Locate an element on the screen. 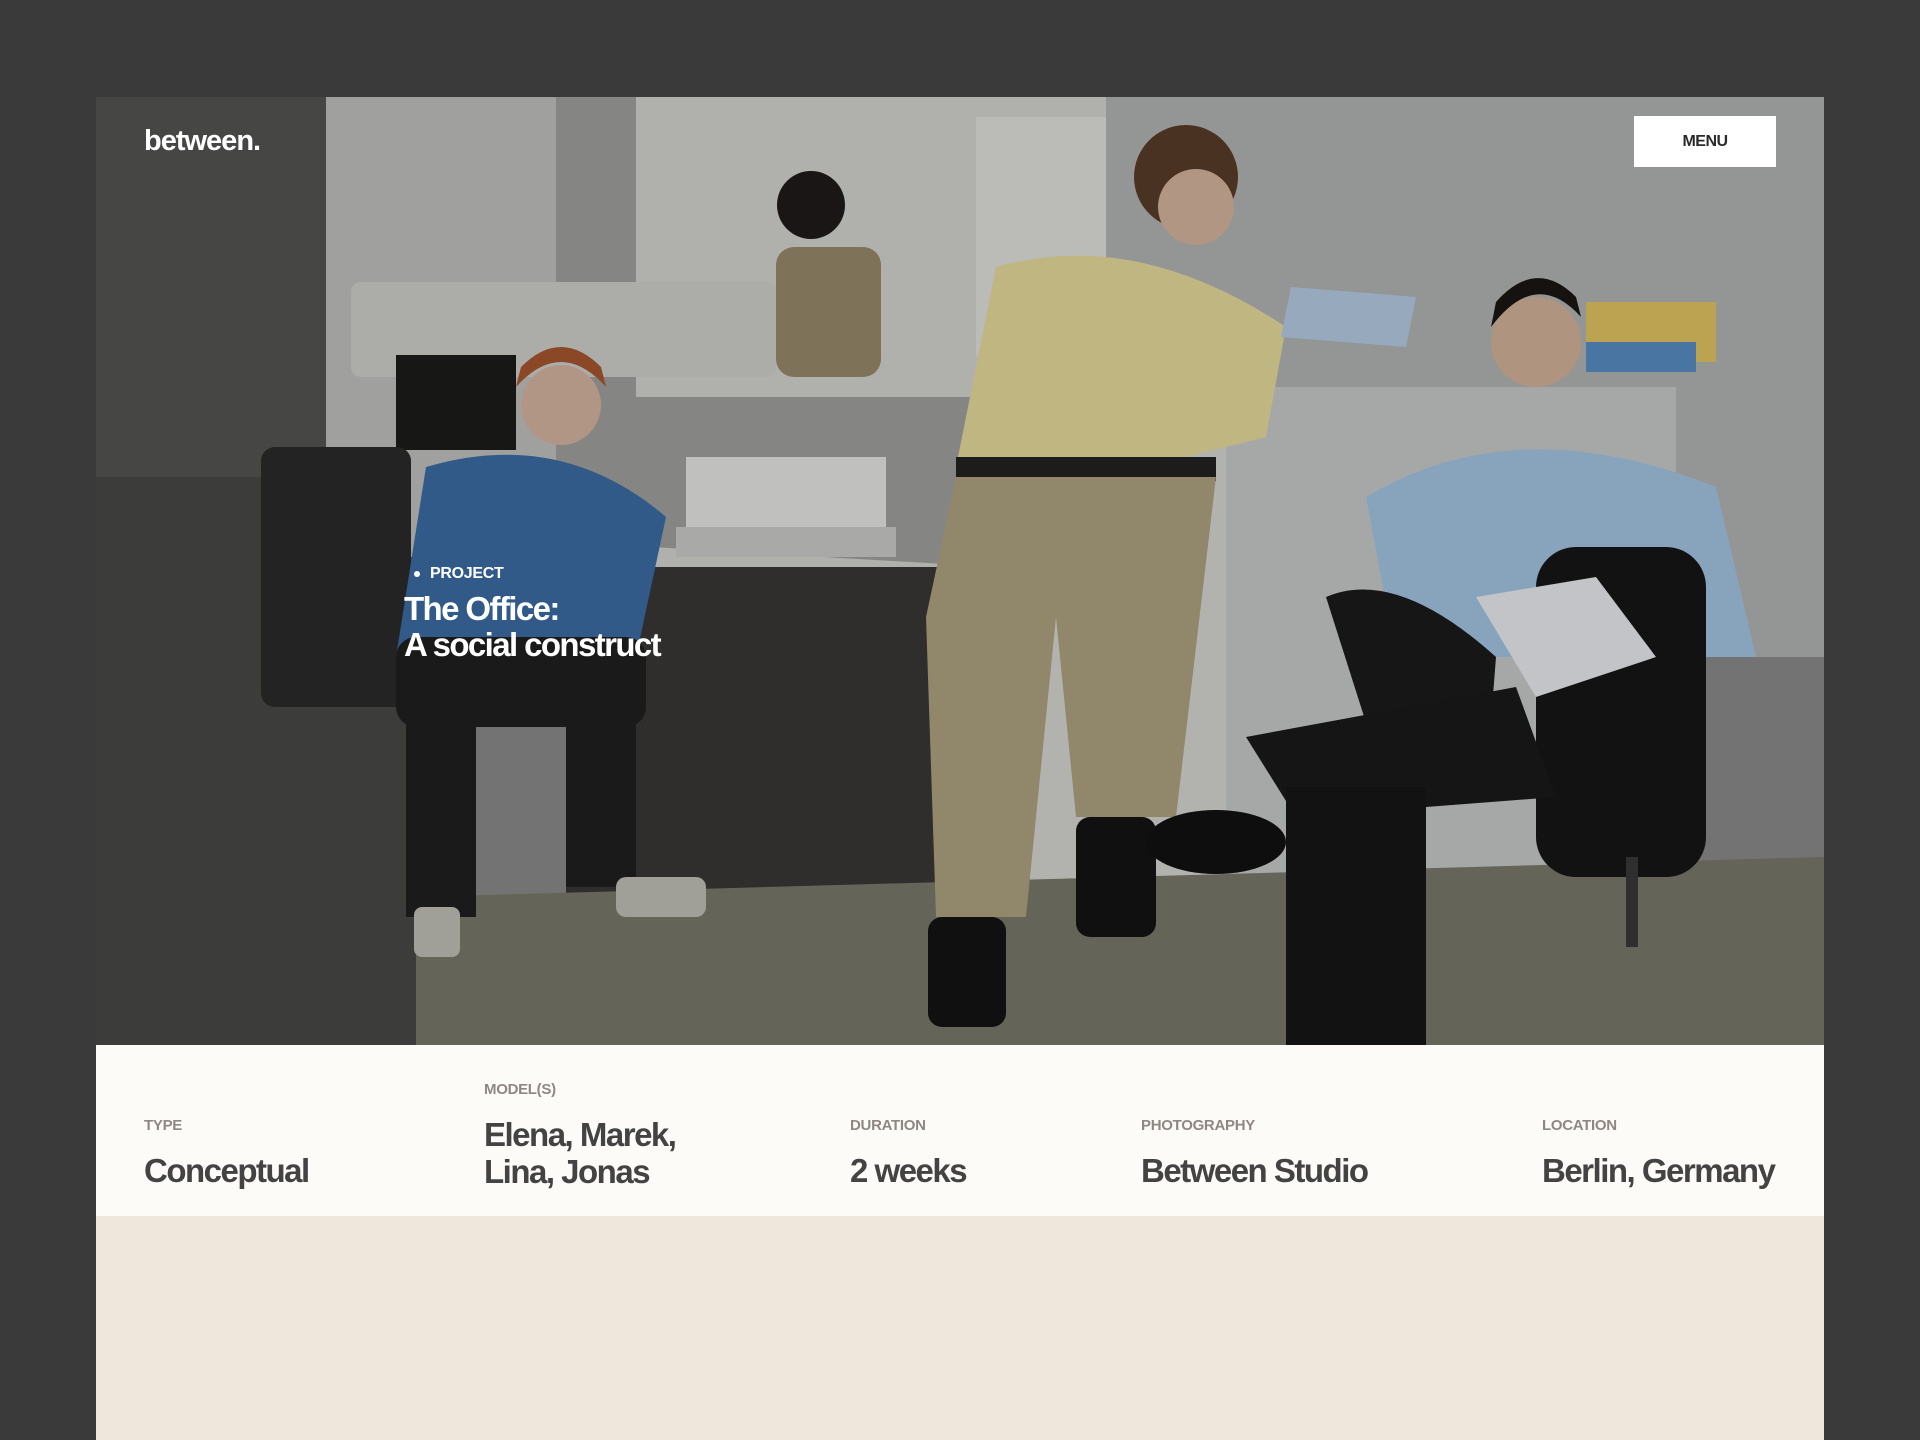 This screenshot has width=1920, height=1440. detail-label: DURATION is located at coordinates (888, 1125).